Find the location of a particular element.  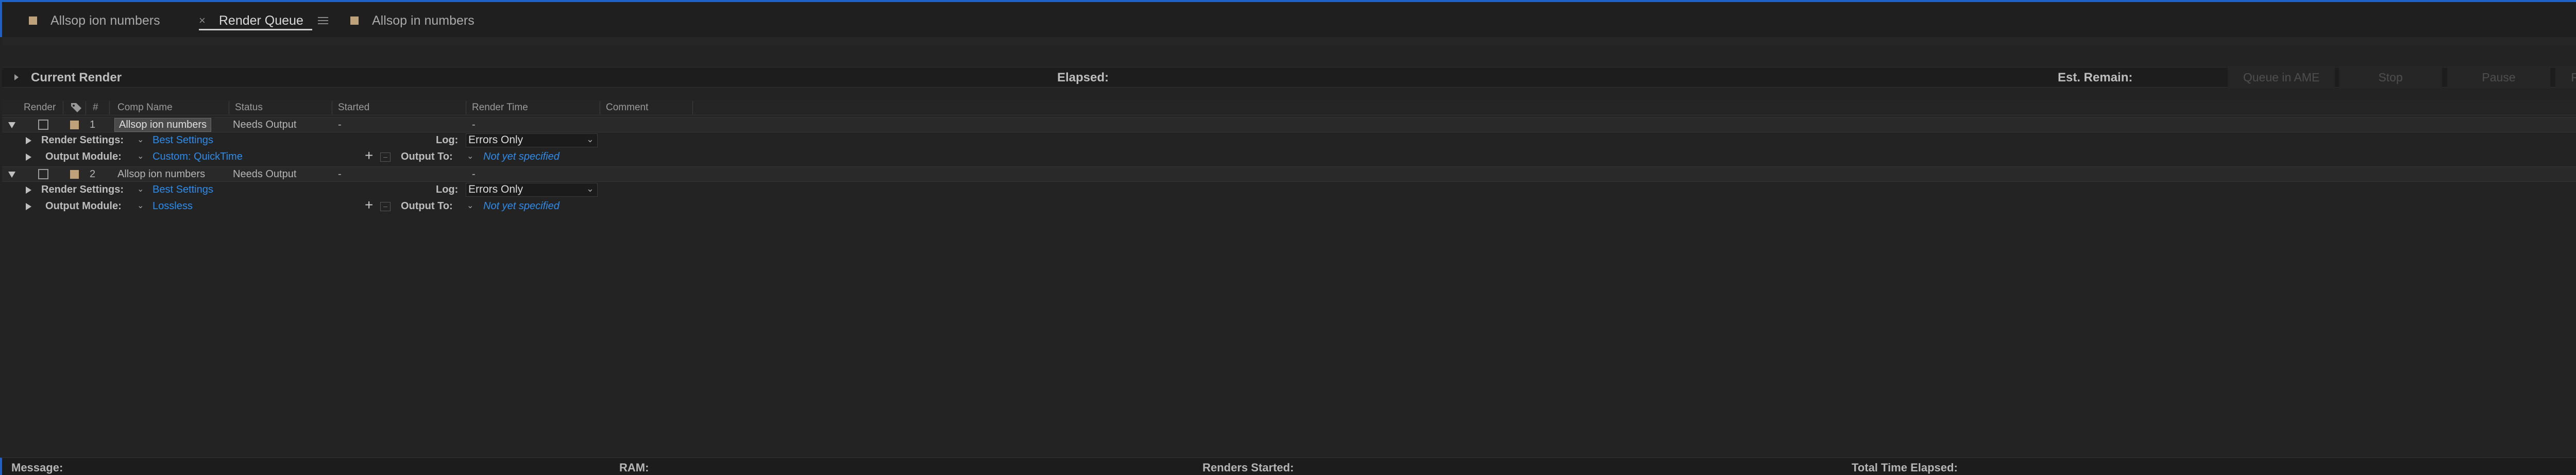

item-number: 2 is located at coordinates (93, 174).